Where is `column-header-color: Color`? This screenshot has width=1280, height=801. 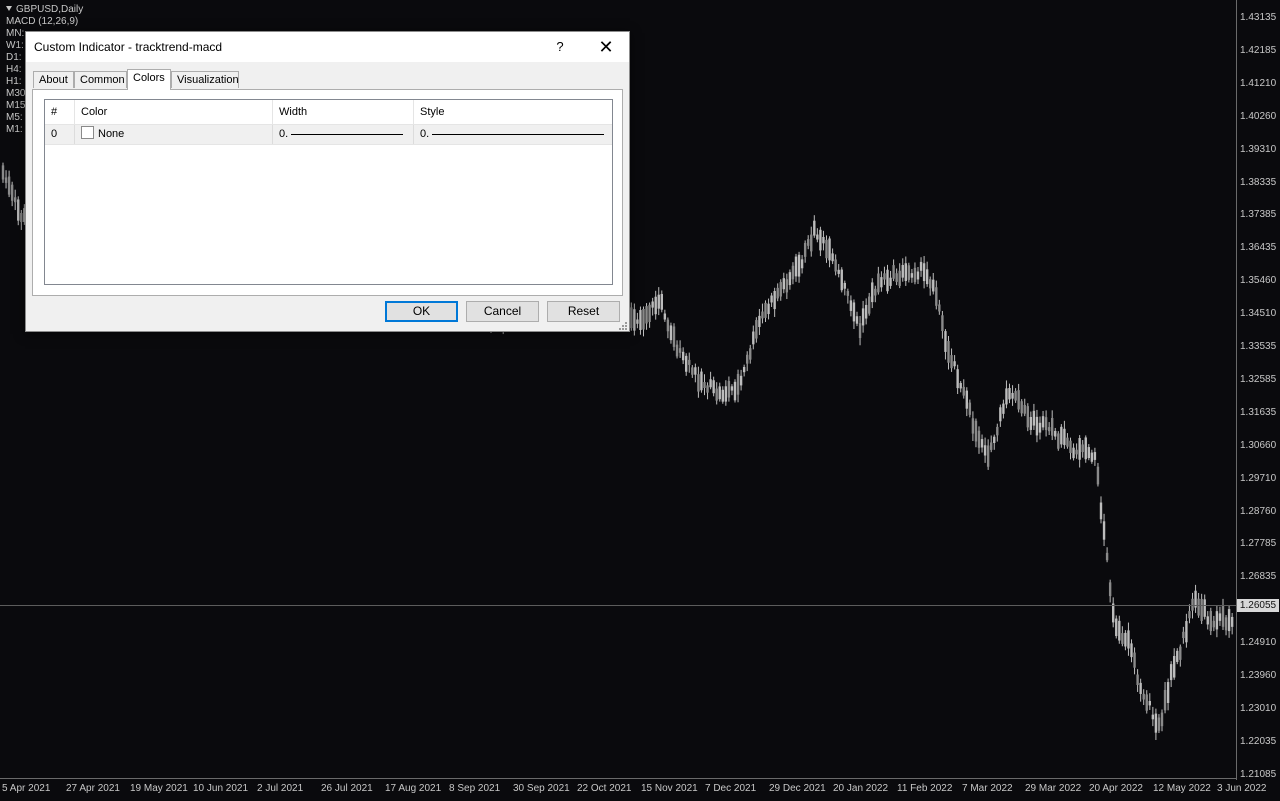 column-header-color: Color is located at coordinates (174, 112).